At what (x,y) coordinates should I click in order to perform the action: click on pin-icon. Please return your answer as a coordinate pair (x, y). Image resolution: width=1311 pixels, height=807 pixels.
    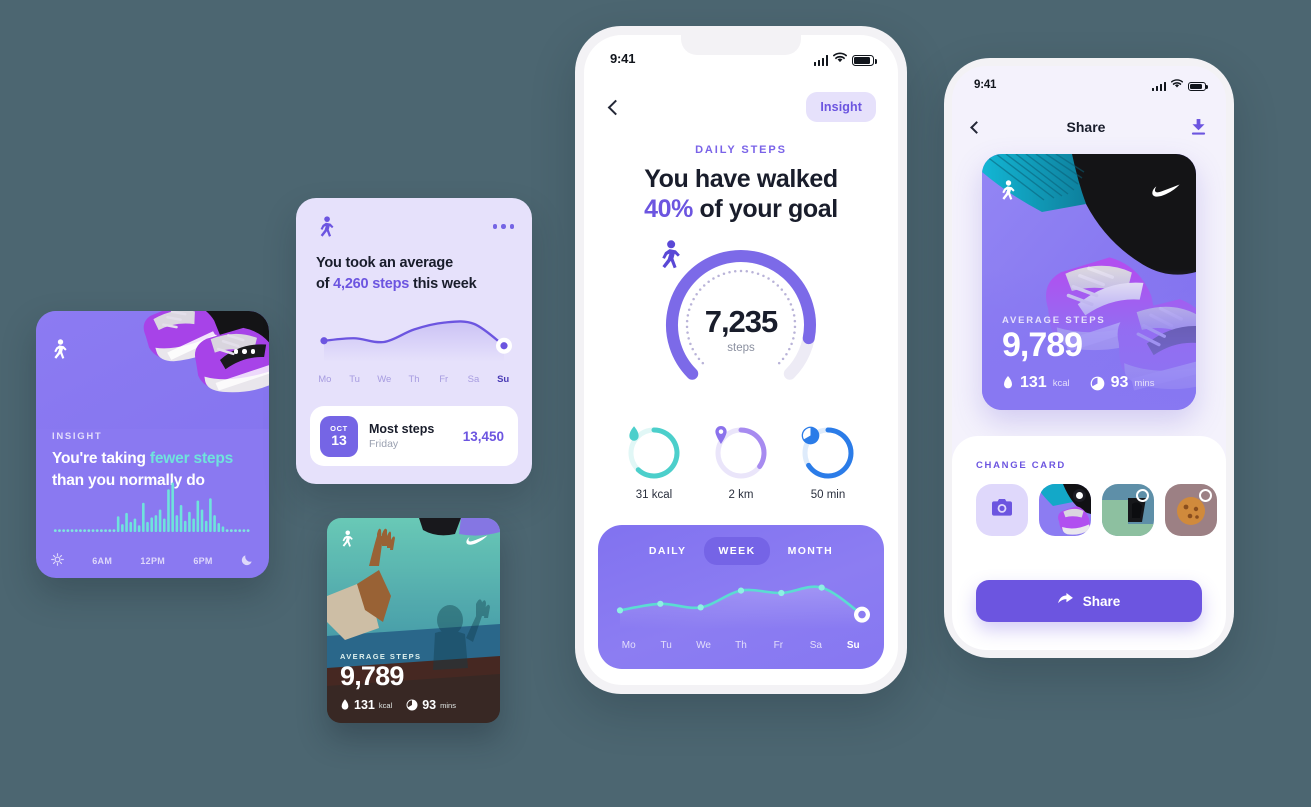
    Looking at the image, I should click on (741, 453).